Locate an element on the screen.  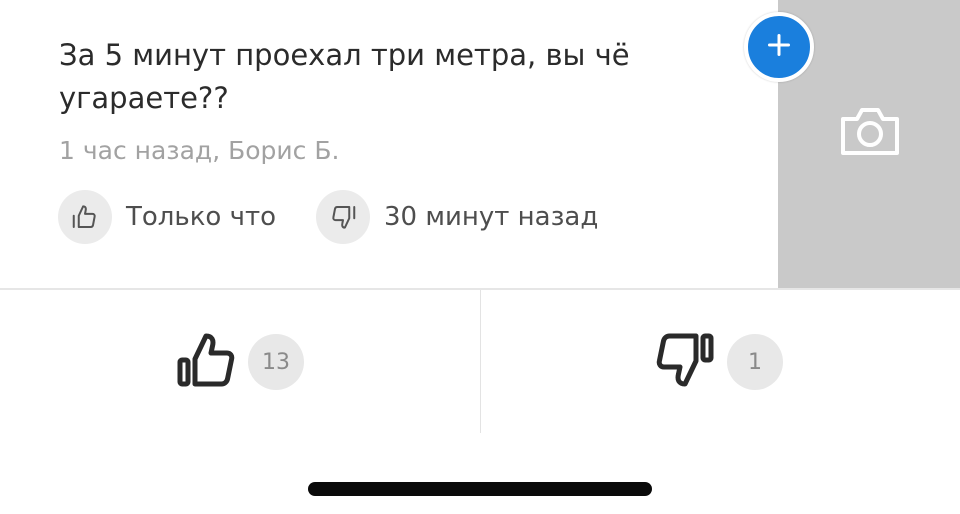
like-vote-button: 13 is located at coordinates (240, 362).